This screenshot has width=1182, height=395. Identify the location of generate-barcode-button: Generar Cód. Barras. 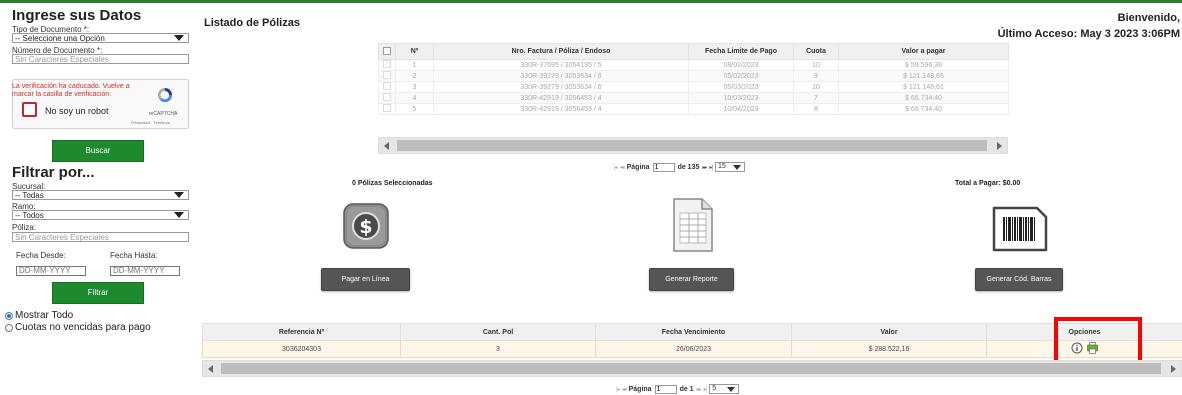
(1019, 279).